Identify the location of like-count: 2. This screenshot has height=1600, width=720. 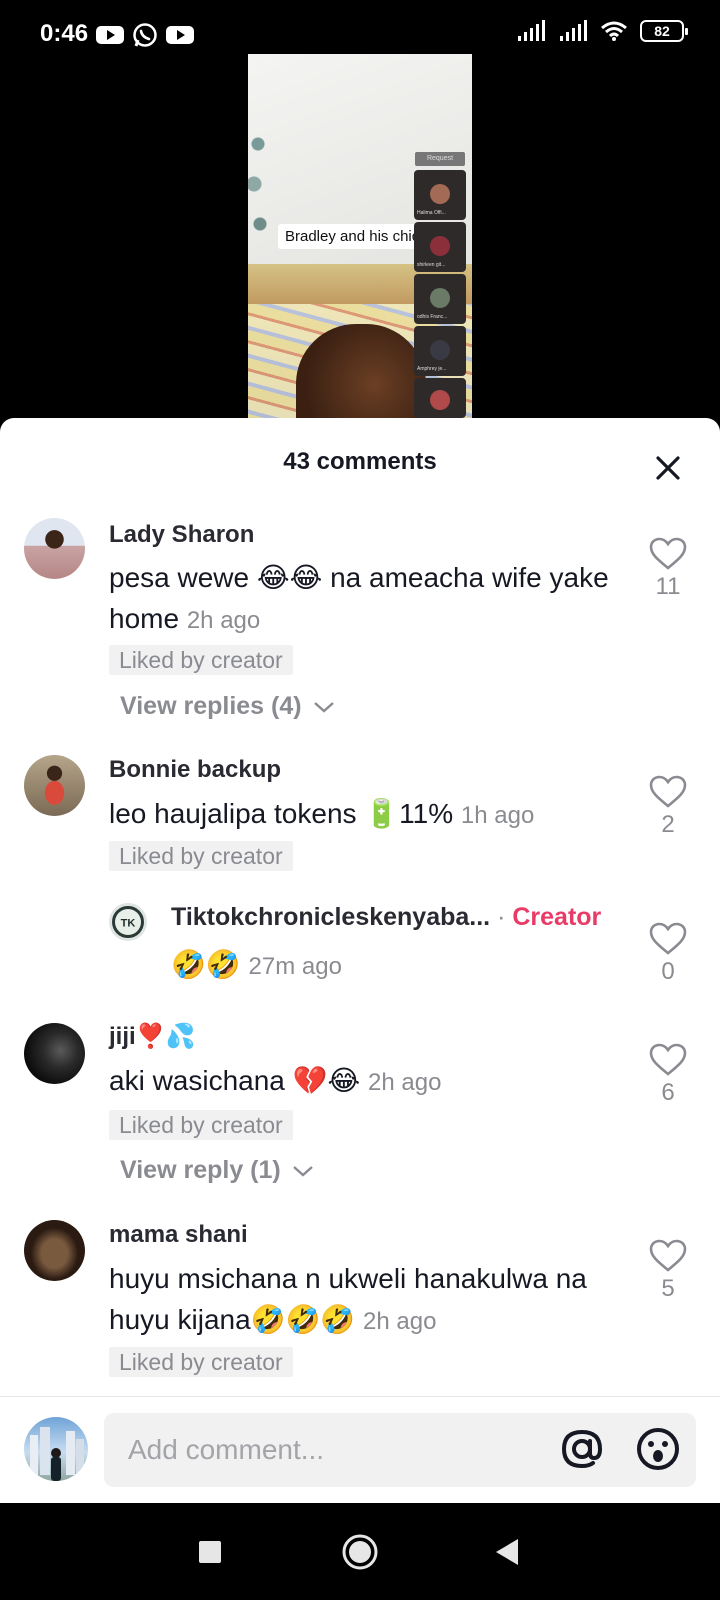
(668, 824).